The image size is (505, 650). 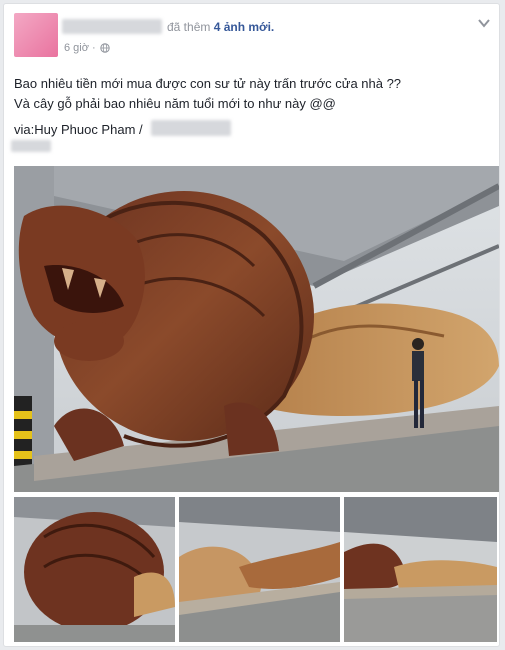 I want to click on via-text: via:Huy Phuoc Pham /, so click(x=78, y=129).